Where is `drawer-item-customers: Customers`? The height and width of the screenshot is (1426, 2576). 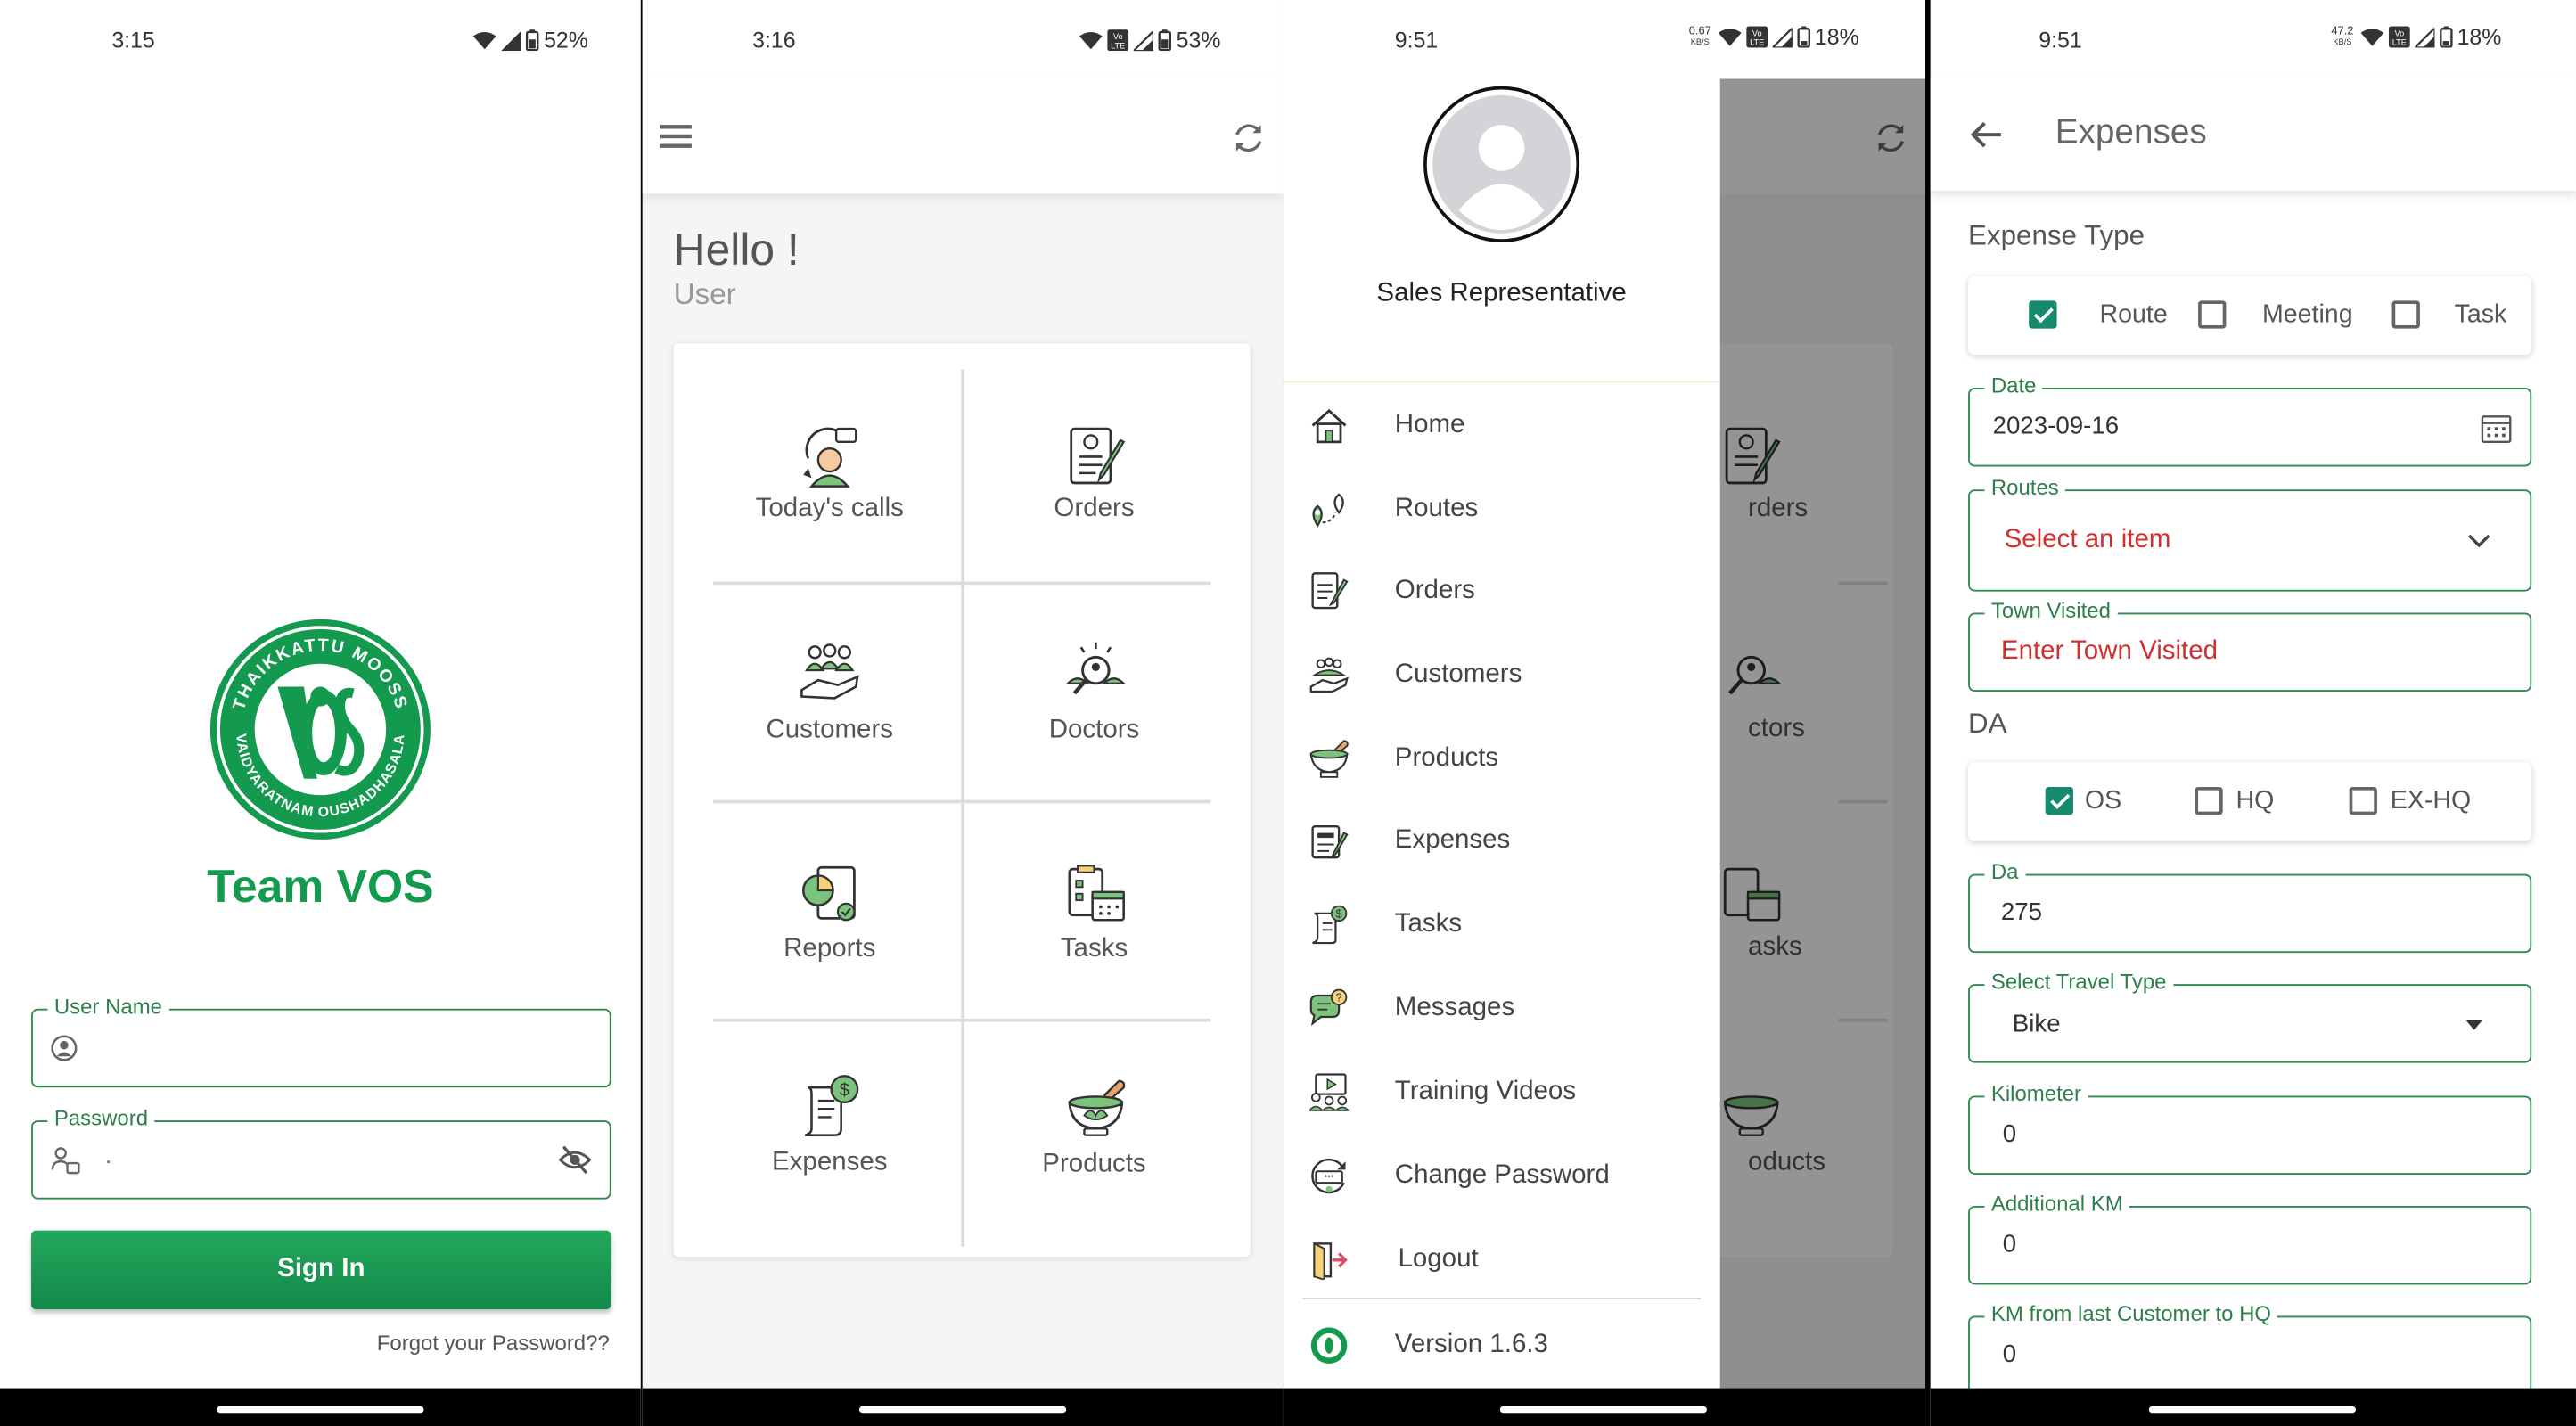 drawer-item-customers: Customers is located at coordinates (1496, 676).